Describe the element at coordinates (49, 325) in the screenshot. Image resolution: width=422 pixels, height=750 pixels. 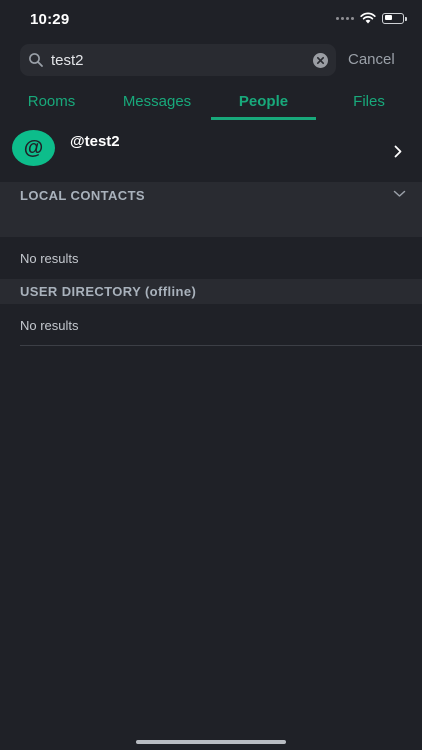
I see `user-directory-empty: No results` at that location.